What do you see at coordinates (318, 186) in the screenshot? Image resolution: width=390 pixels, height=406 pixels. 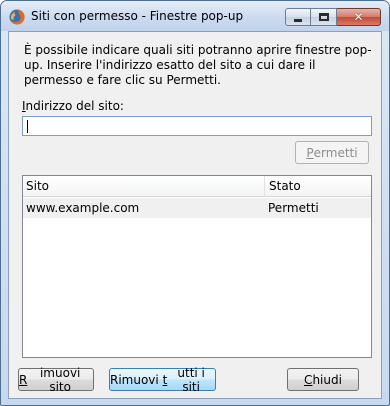 I see `column-header-state: Stato` at bounding box center [318, 186].